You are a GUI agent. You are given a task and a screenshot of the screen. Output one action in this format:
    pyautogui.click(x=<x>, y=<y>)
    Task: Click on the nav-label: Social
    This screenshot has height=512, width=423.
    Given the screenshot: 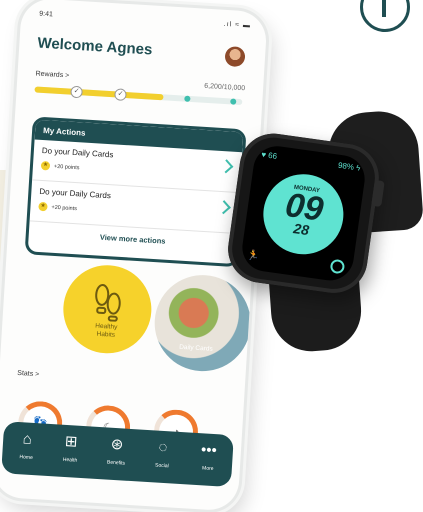 What is the action you would take?
    pyautogui.click(x=161, y=466)
    